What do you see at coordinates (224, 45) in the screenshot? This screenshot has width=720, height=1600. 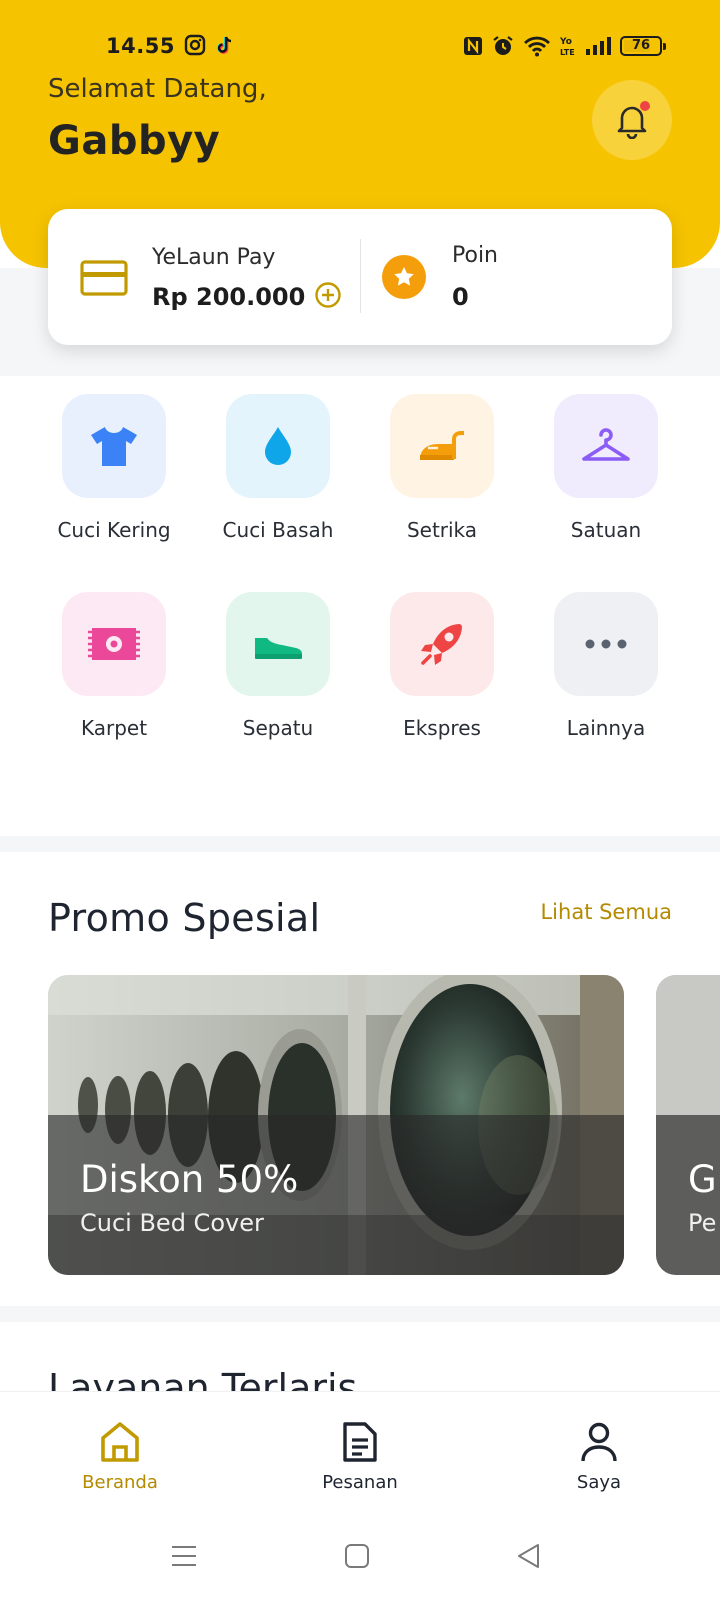 I see `tiktok-icon` at bounding box center [224, 45].